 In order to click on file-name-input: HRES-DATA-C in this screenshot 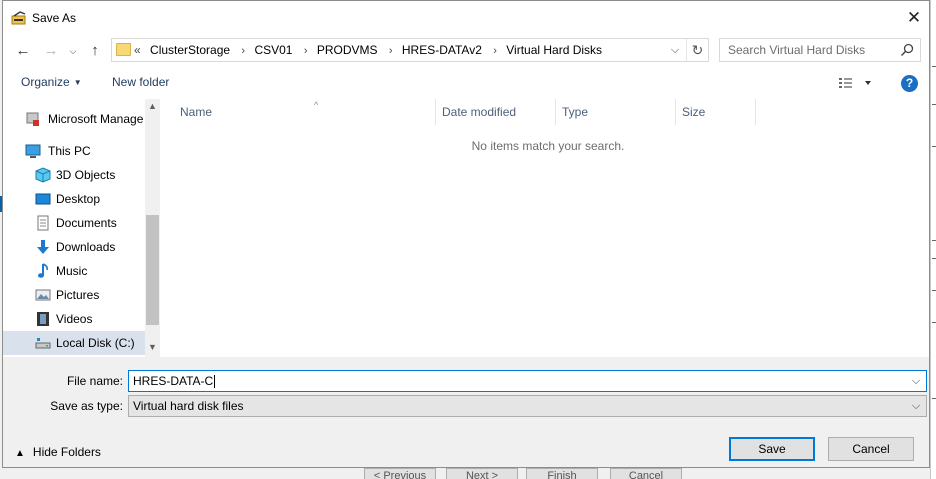, I will do `click(174, 381)`.